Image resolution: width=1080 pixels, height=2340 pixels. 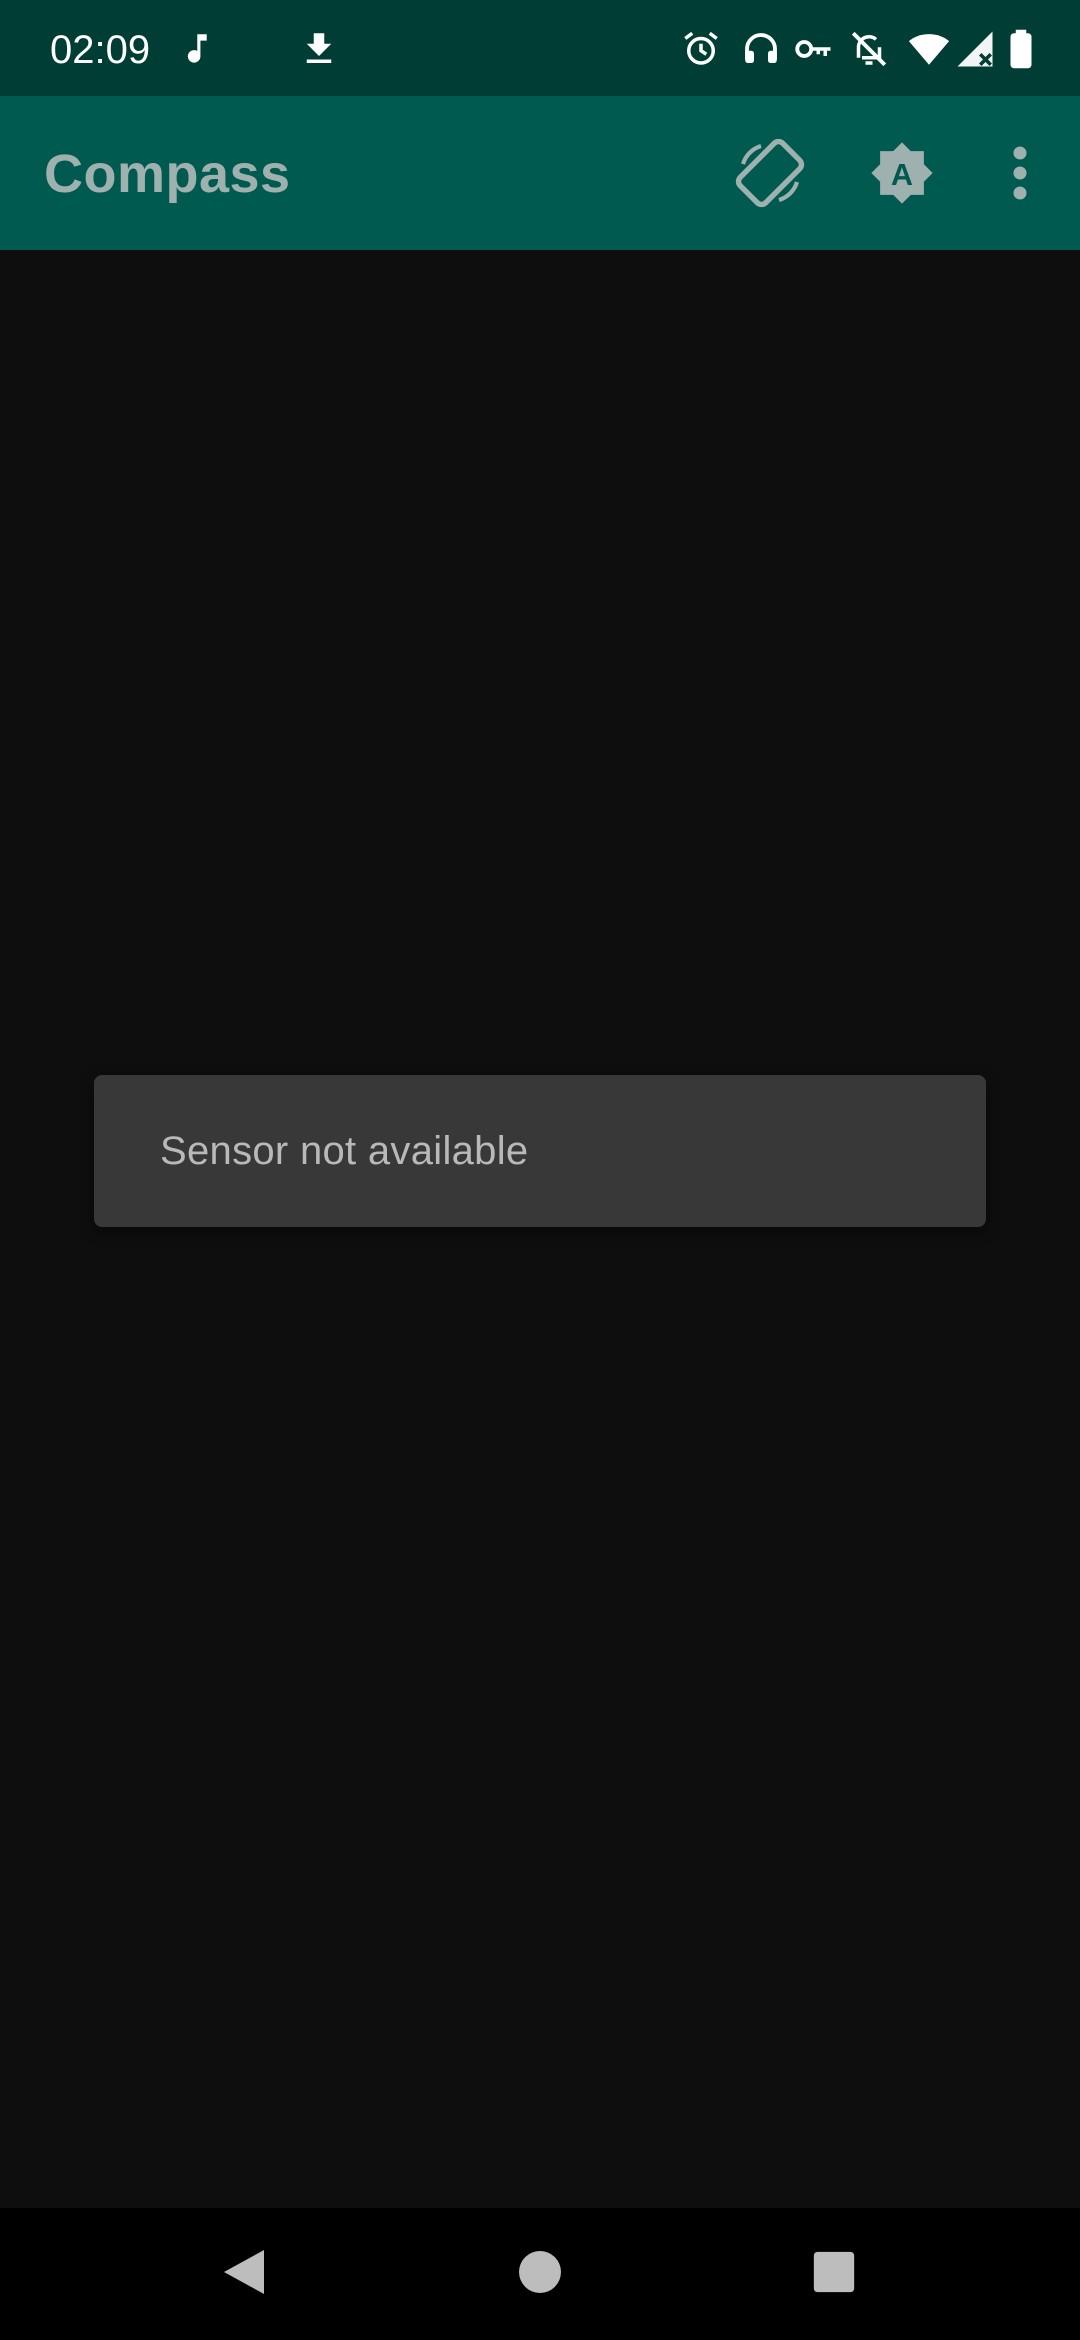 I want to click on status-bar: 02:09, so click(x=540, y=48).